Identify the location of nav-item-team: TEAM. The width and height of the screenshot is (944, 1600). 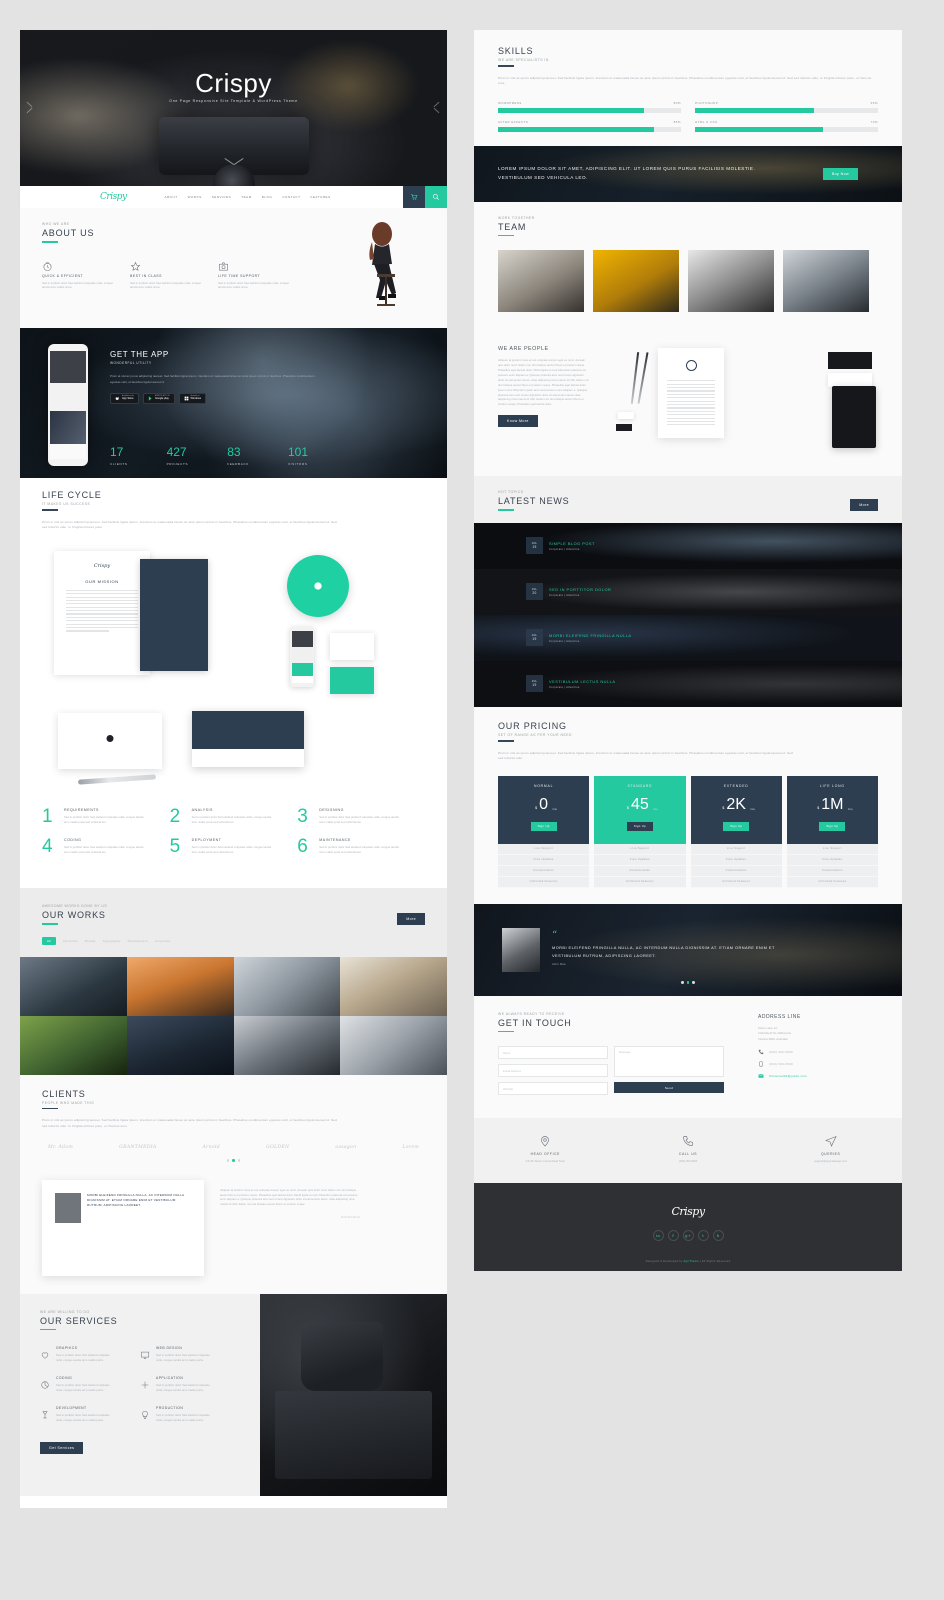
(246, 197).